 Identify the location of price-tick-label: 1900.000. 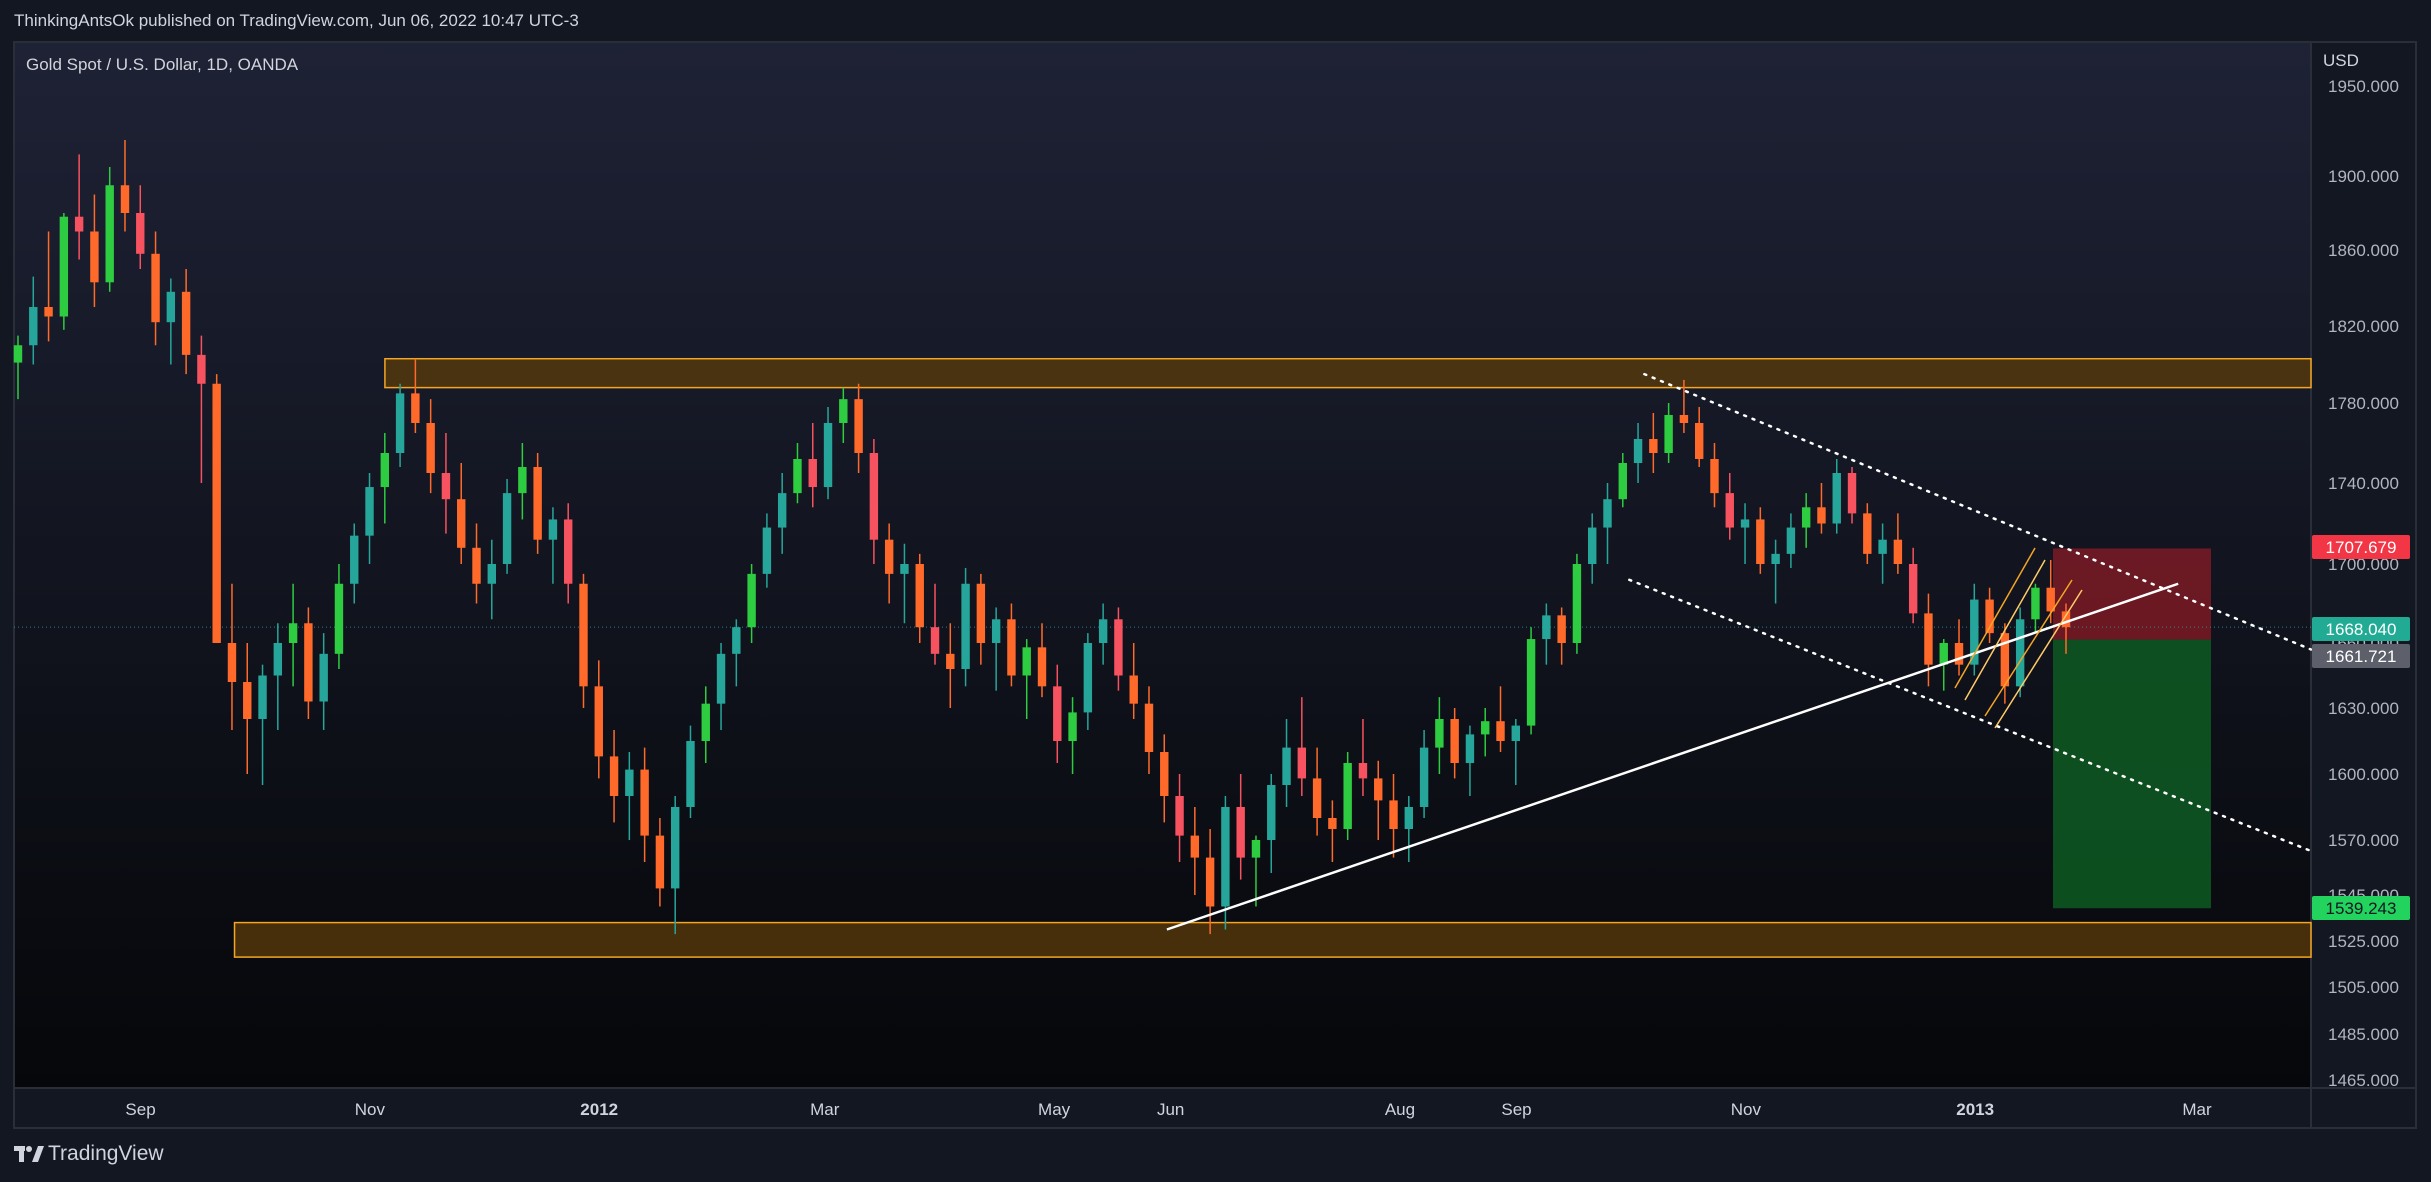
(2363, 176).